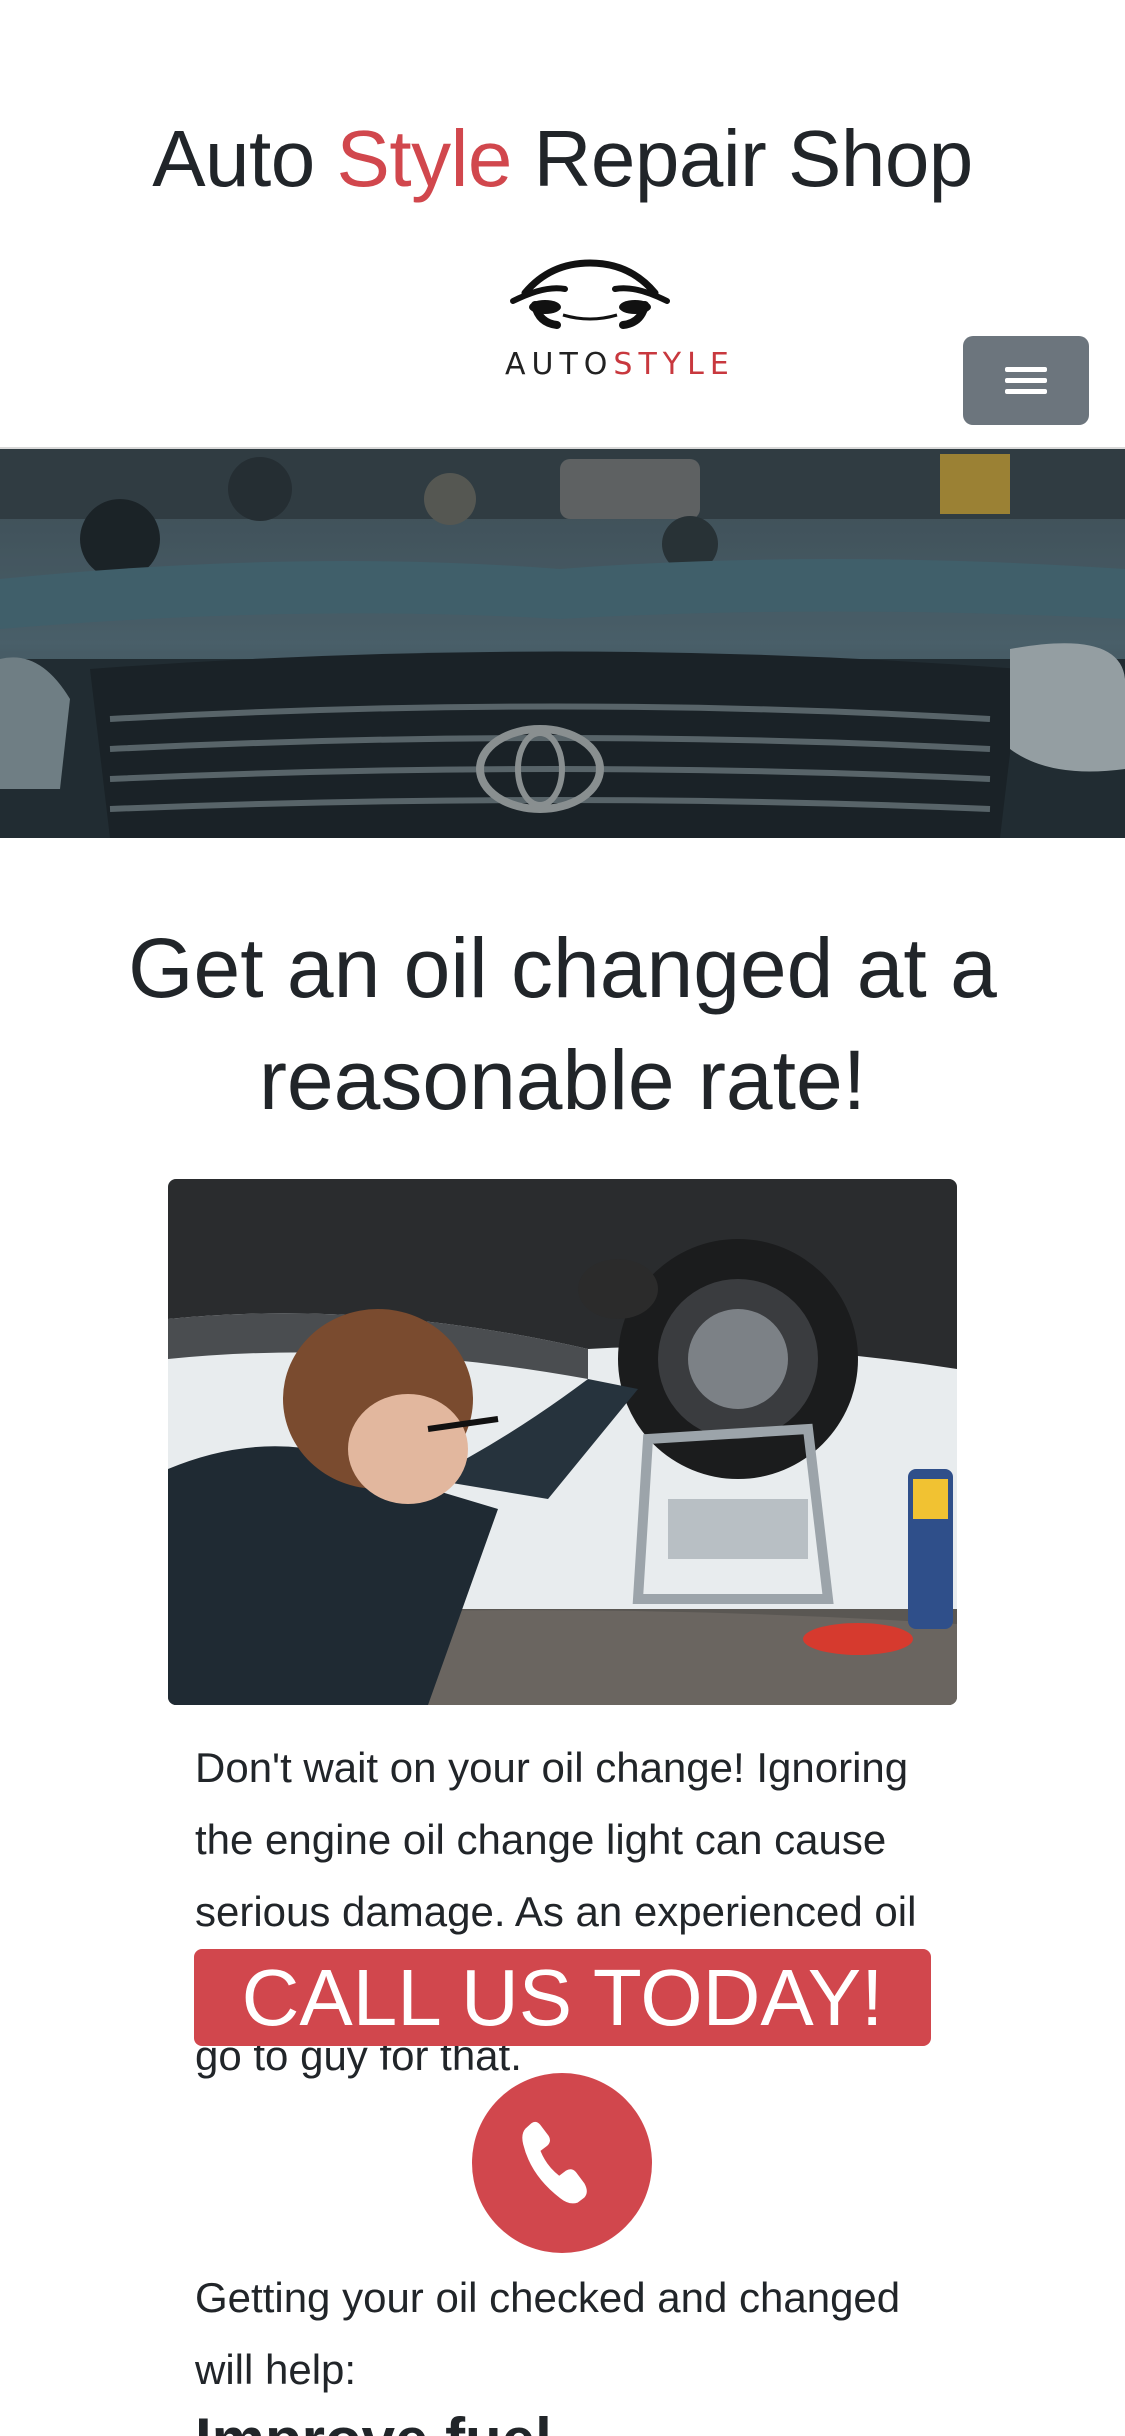  What do you see at coordinates (562, 1997) in the screenshot?
I see `call-us-today-button: CALL US TODAY!` at bounding box center [562, 1997].